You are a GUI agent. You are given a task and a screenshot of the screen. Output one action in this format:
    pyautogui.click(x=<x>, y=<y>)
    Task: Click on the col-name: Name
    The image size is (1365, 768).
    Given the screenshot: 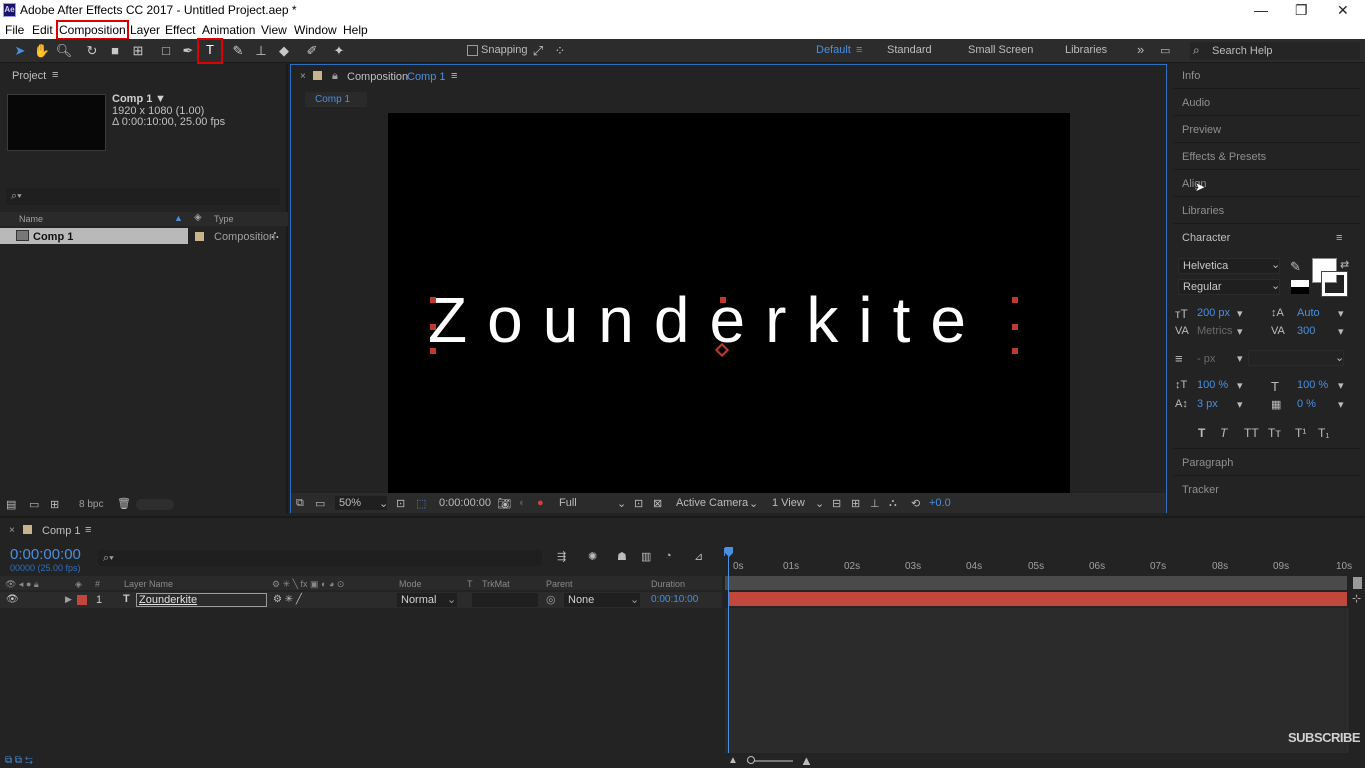 What is the action you would take?
    pyautogui.click(x=31, y=219)
    